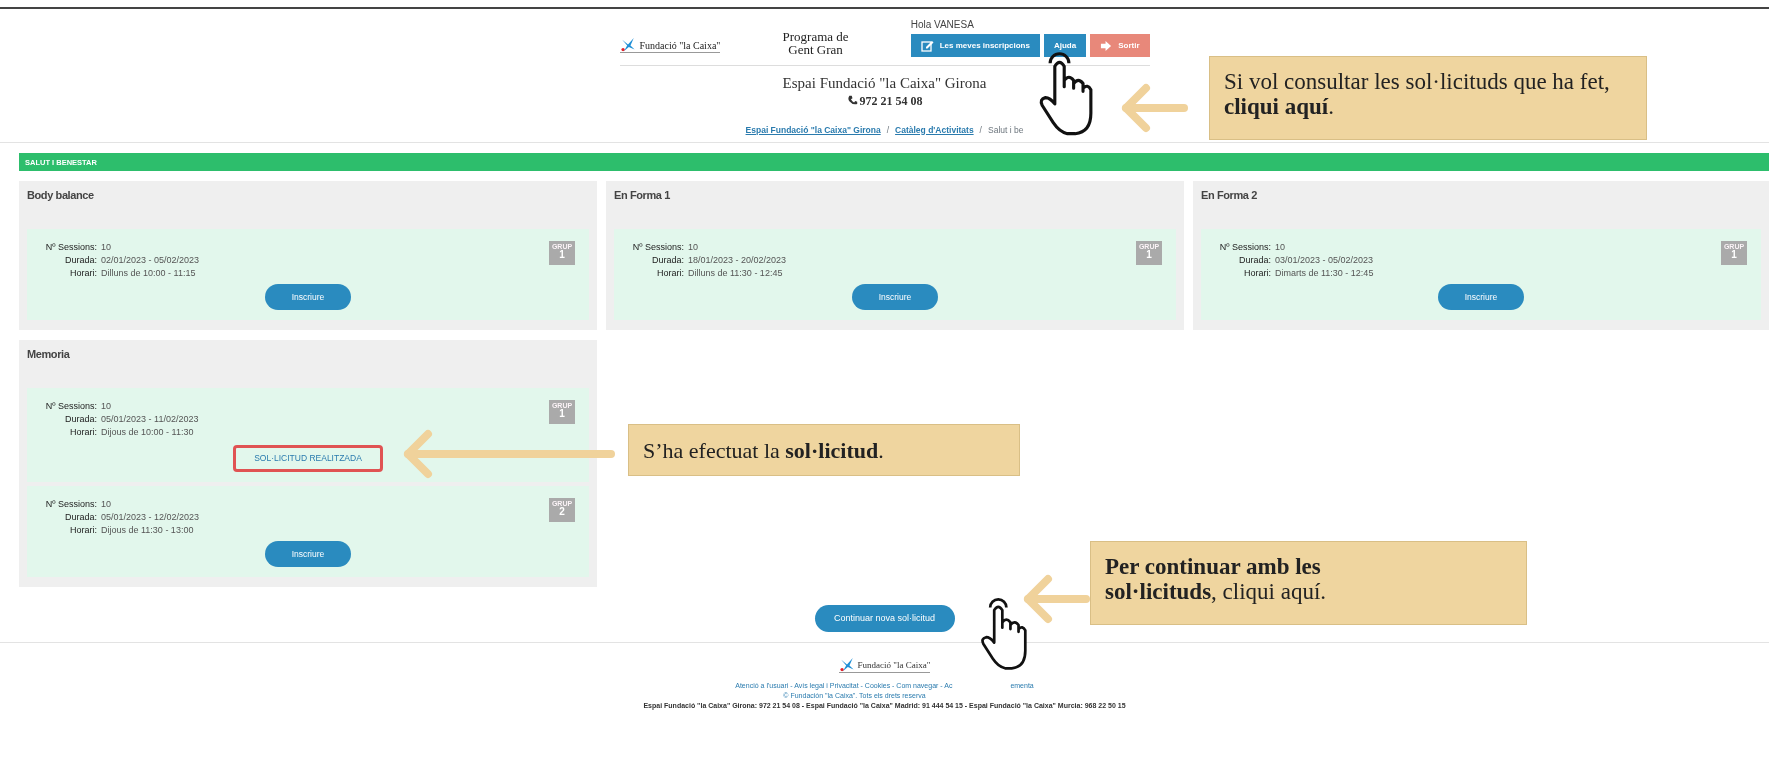 The height and width of the screenshot is (771, 1769). Describe the element at coordinates (1308, 583) in the screenshot. I see `callout-note: Per continuar amb les sol·licituds, cliqui aquí.` at that location.